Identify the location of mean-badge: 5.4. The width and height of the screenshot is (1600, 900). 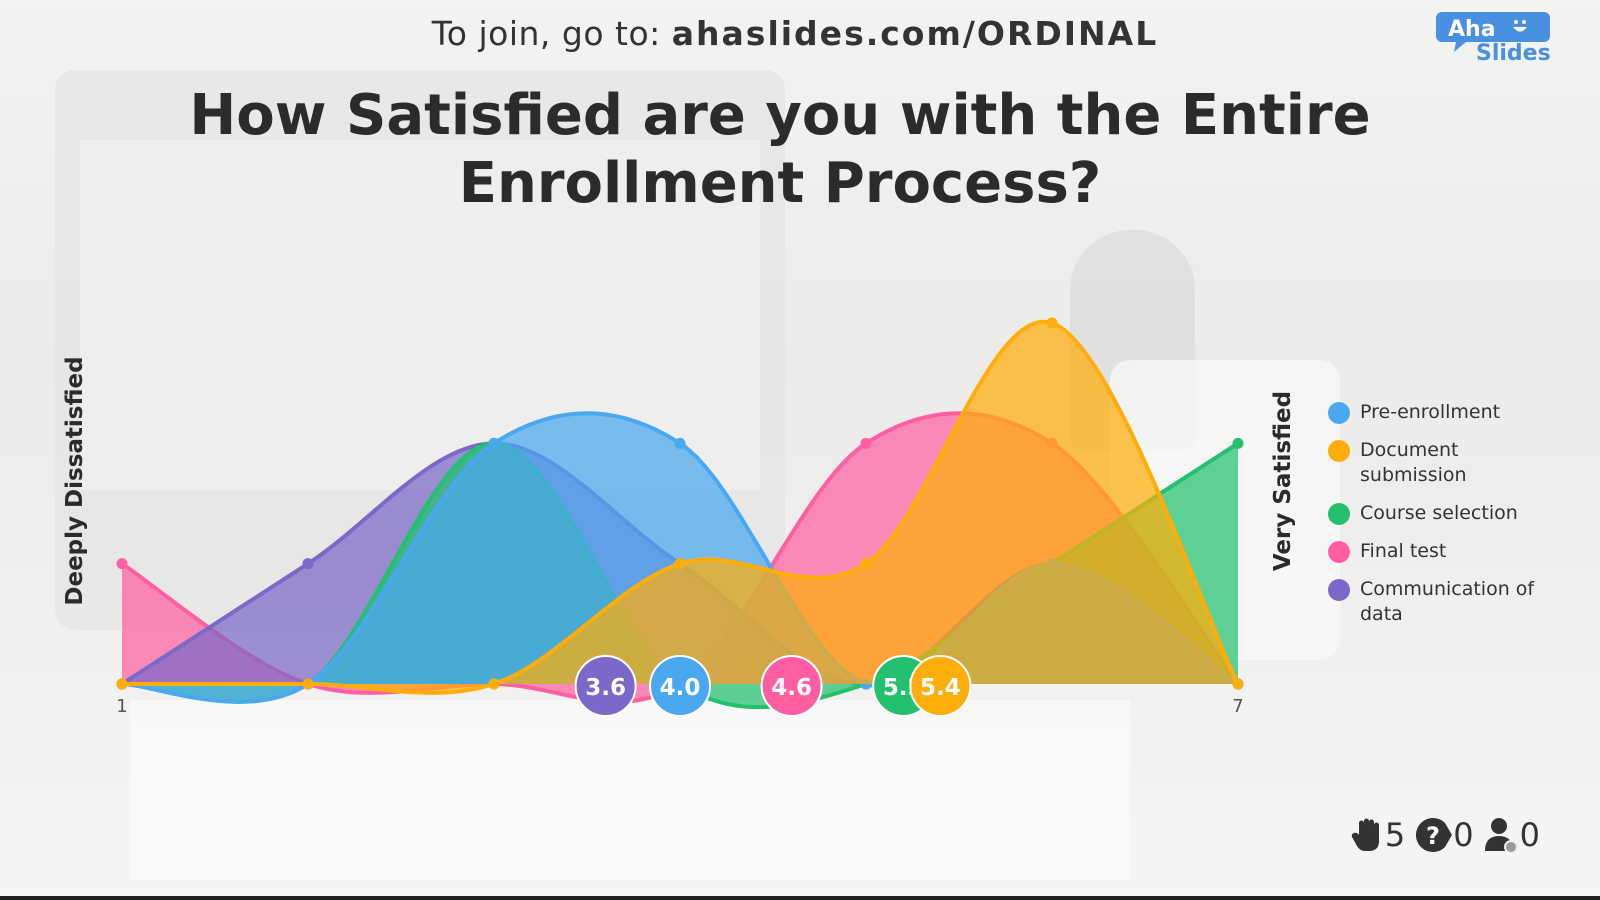
(940, 686).